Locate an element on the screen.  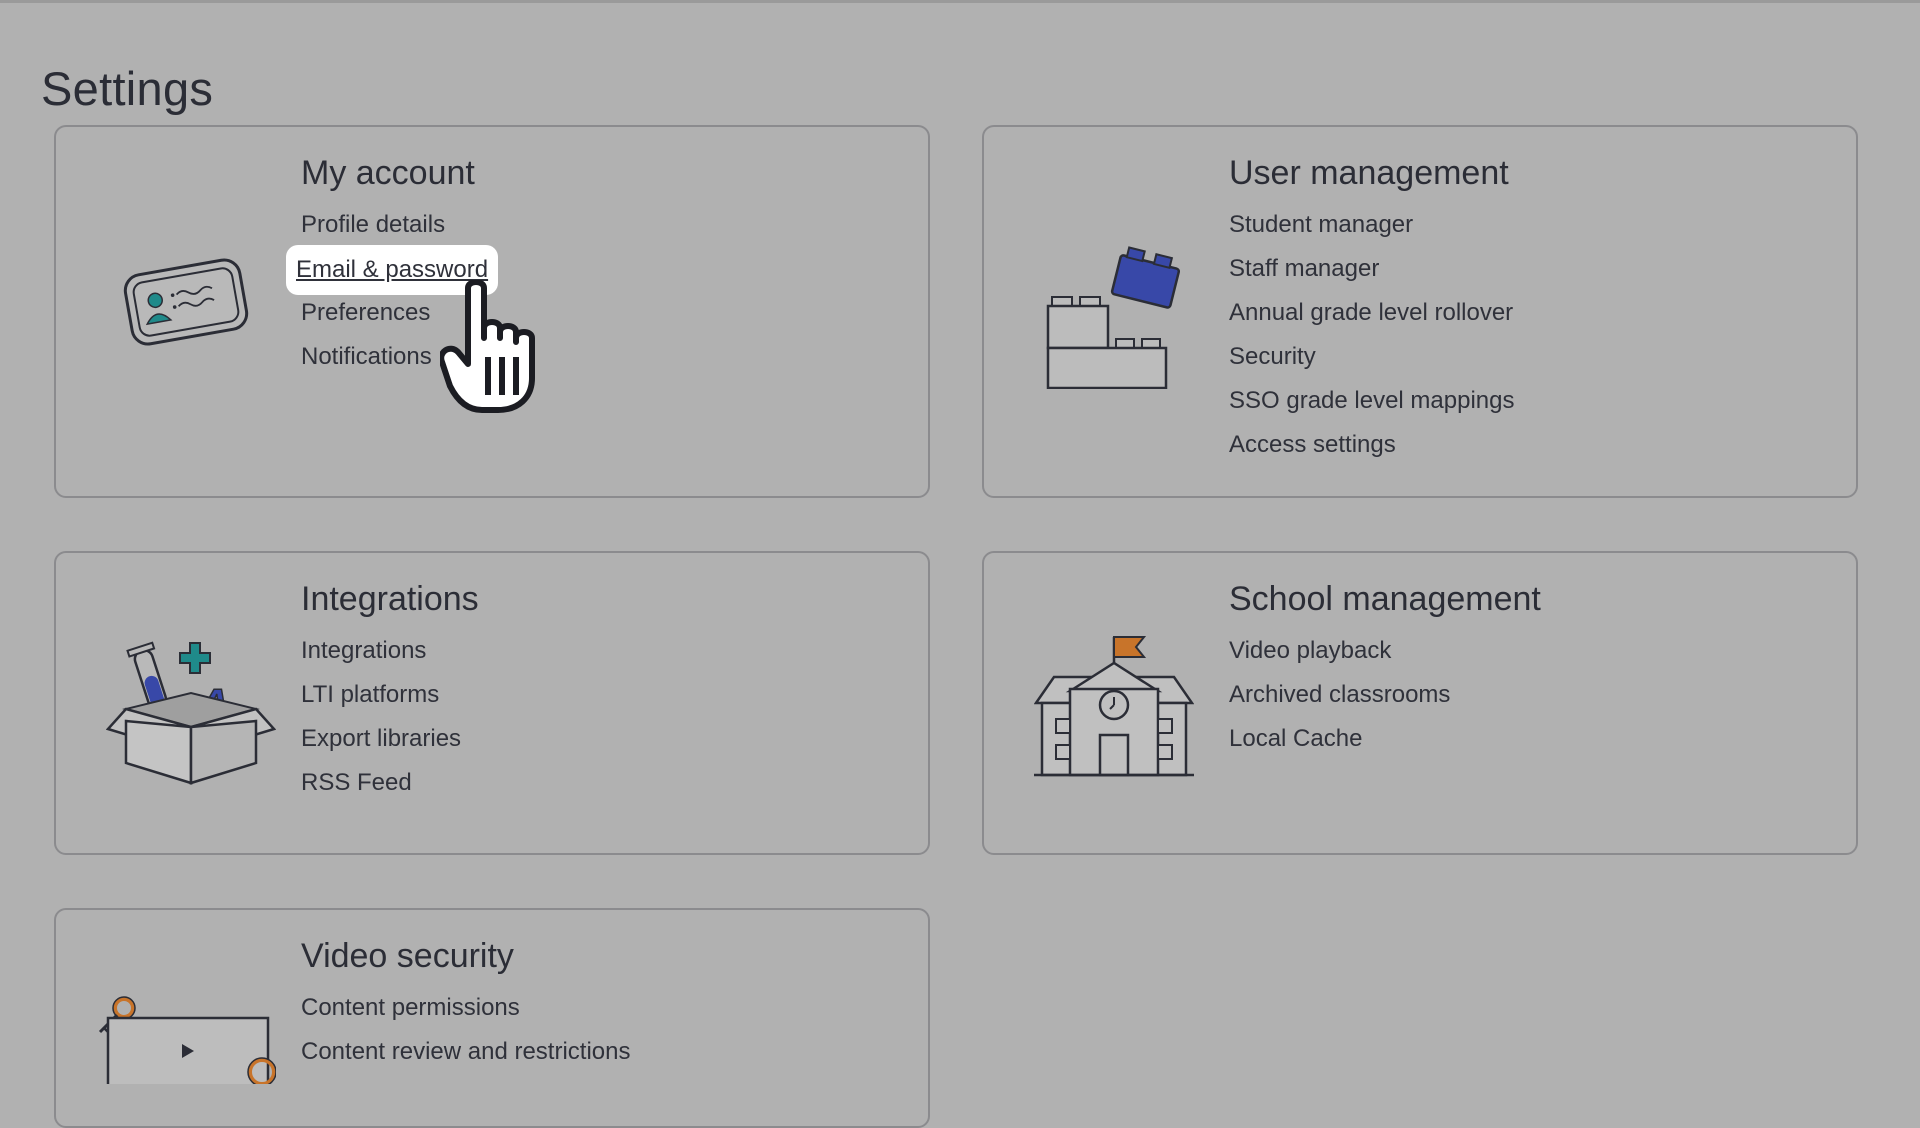
card-title: Video security is located at coordinates (407, 956).